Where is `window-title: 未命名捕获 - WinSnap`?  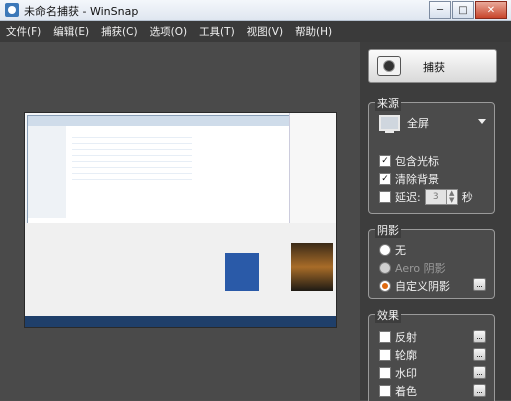
window-title: 未命名捕获 - WinSnap is located at coordinates (81, 11).